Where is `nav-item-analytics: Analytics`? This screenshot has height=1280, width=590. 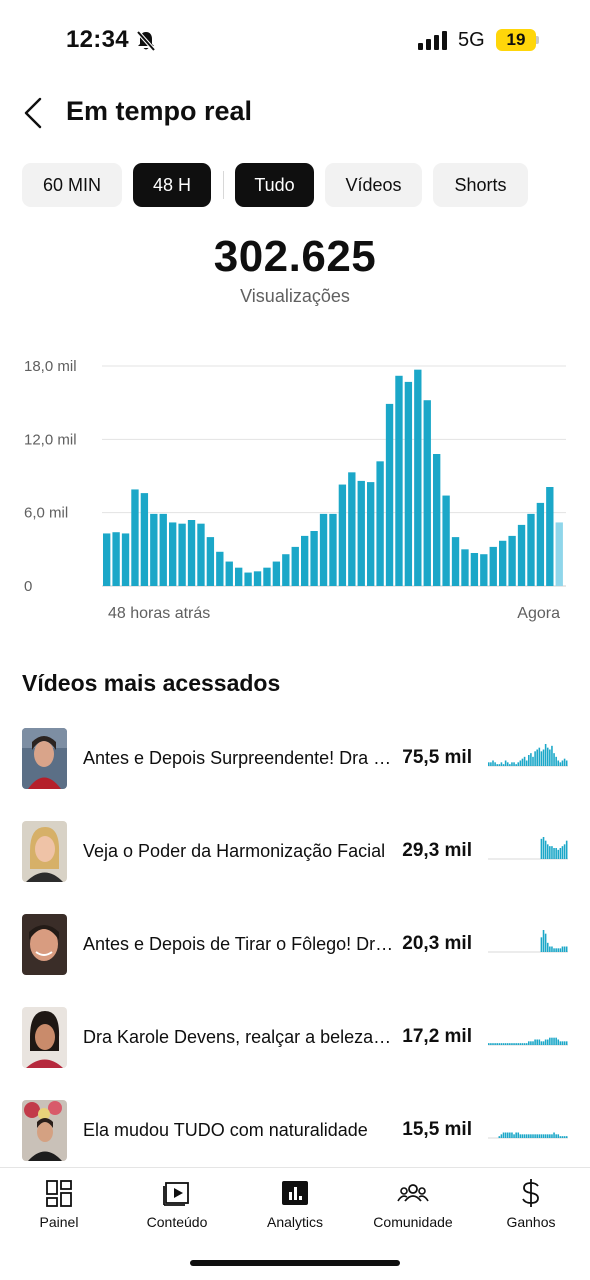
nav-item-analytics: Analytics is located at coordinates (295, 1208).